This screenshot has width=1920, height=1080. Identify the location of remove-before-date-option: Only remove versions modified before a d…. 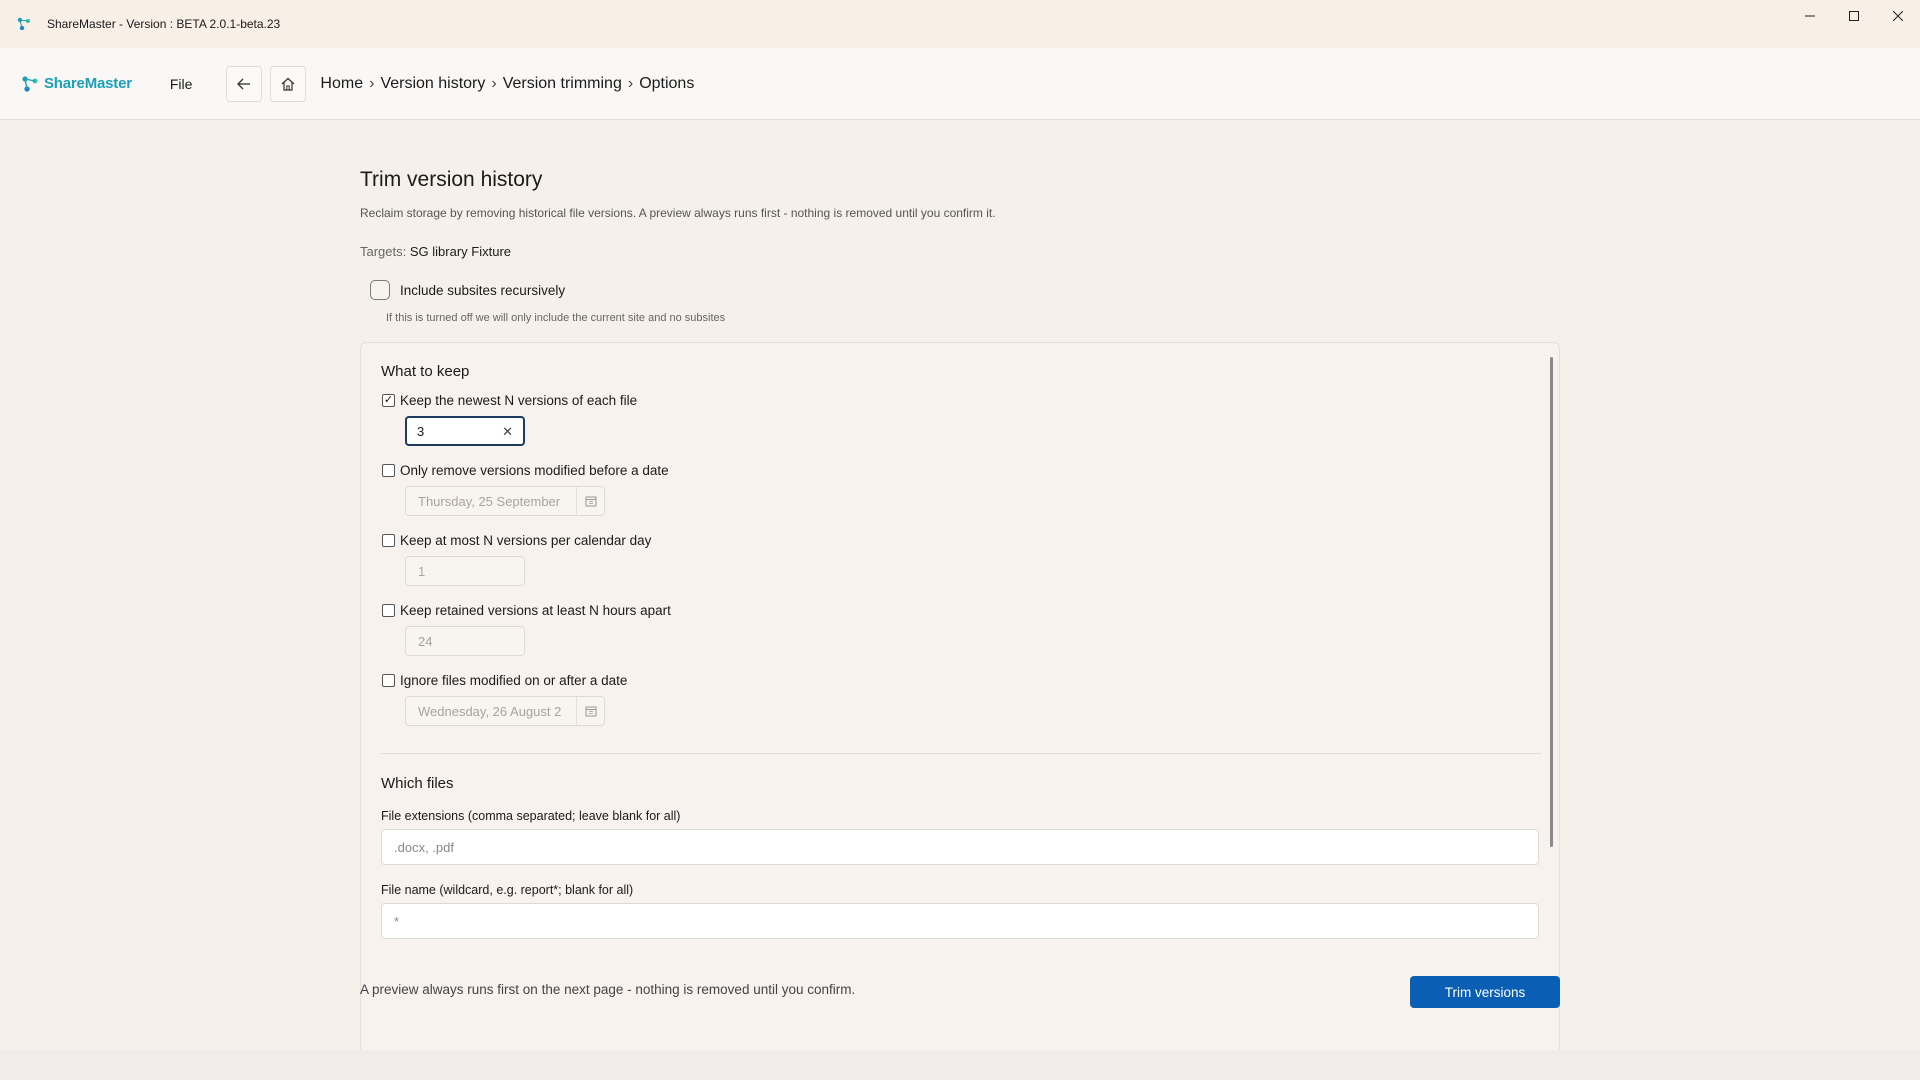
(525, 470).